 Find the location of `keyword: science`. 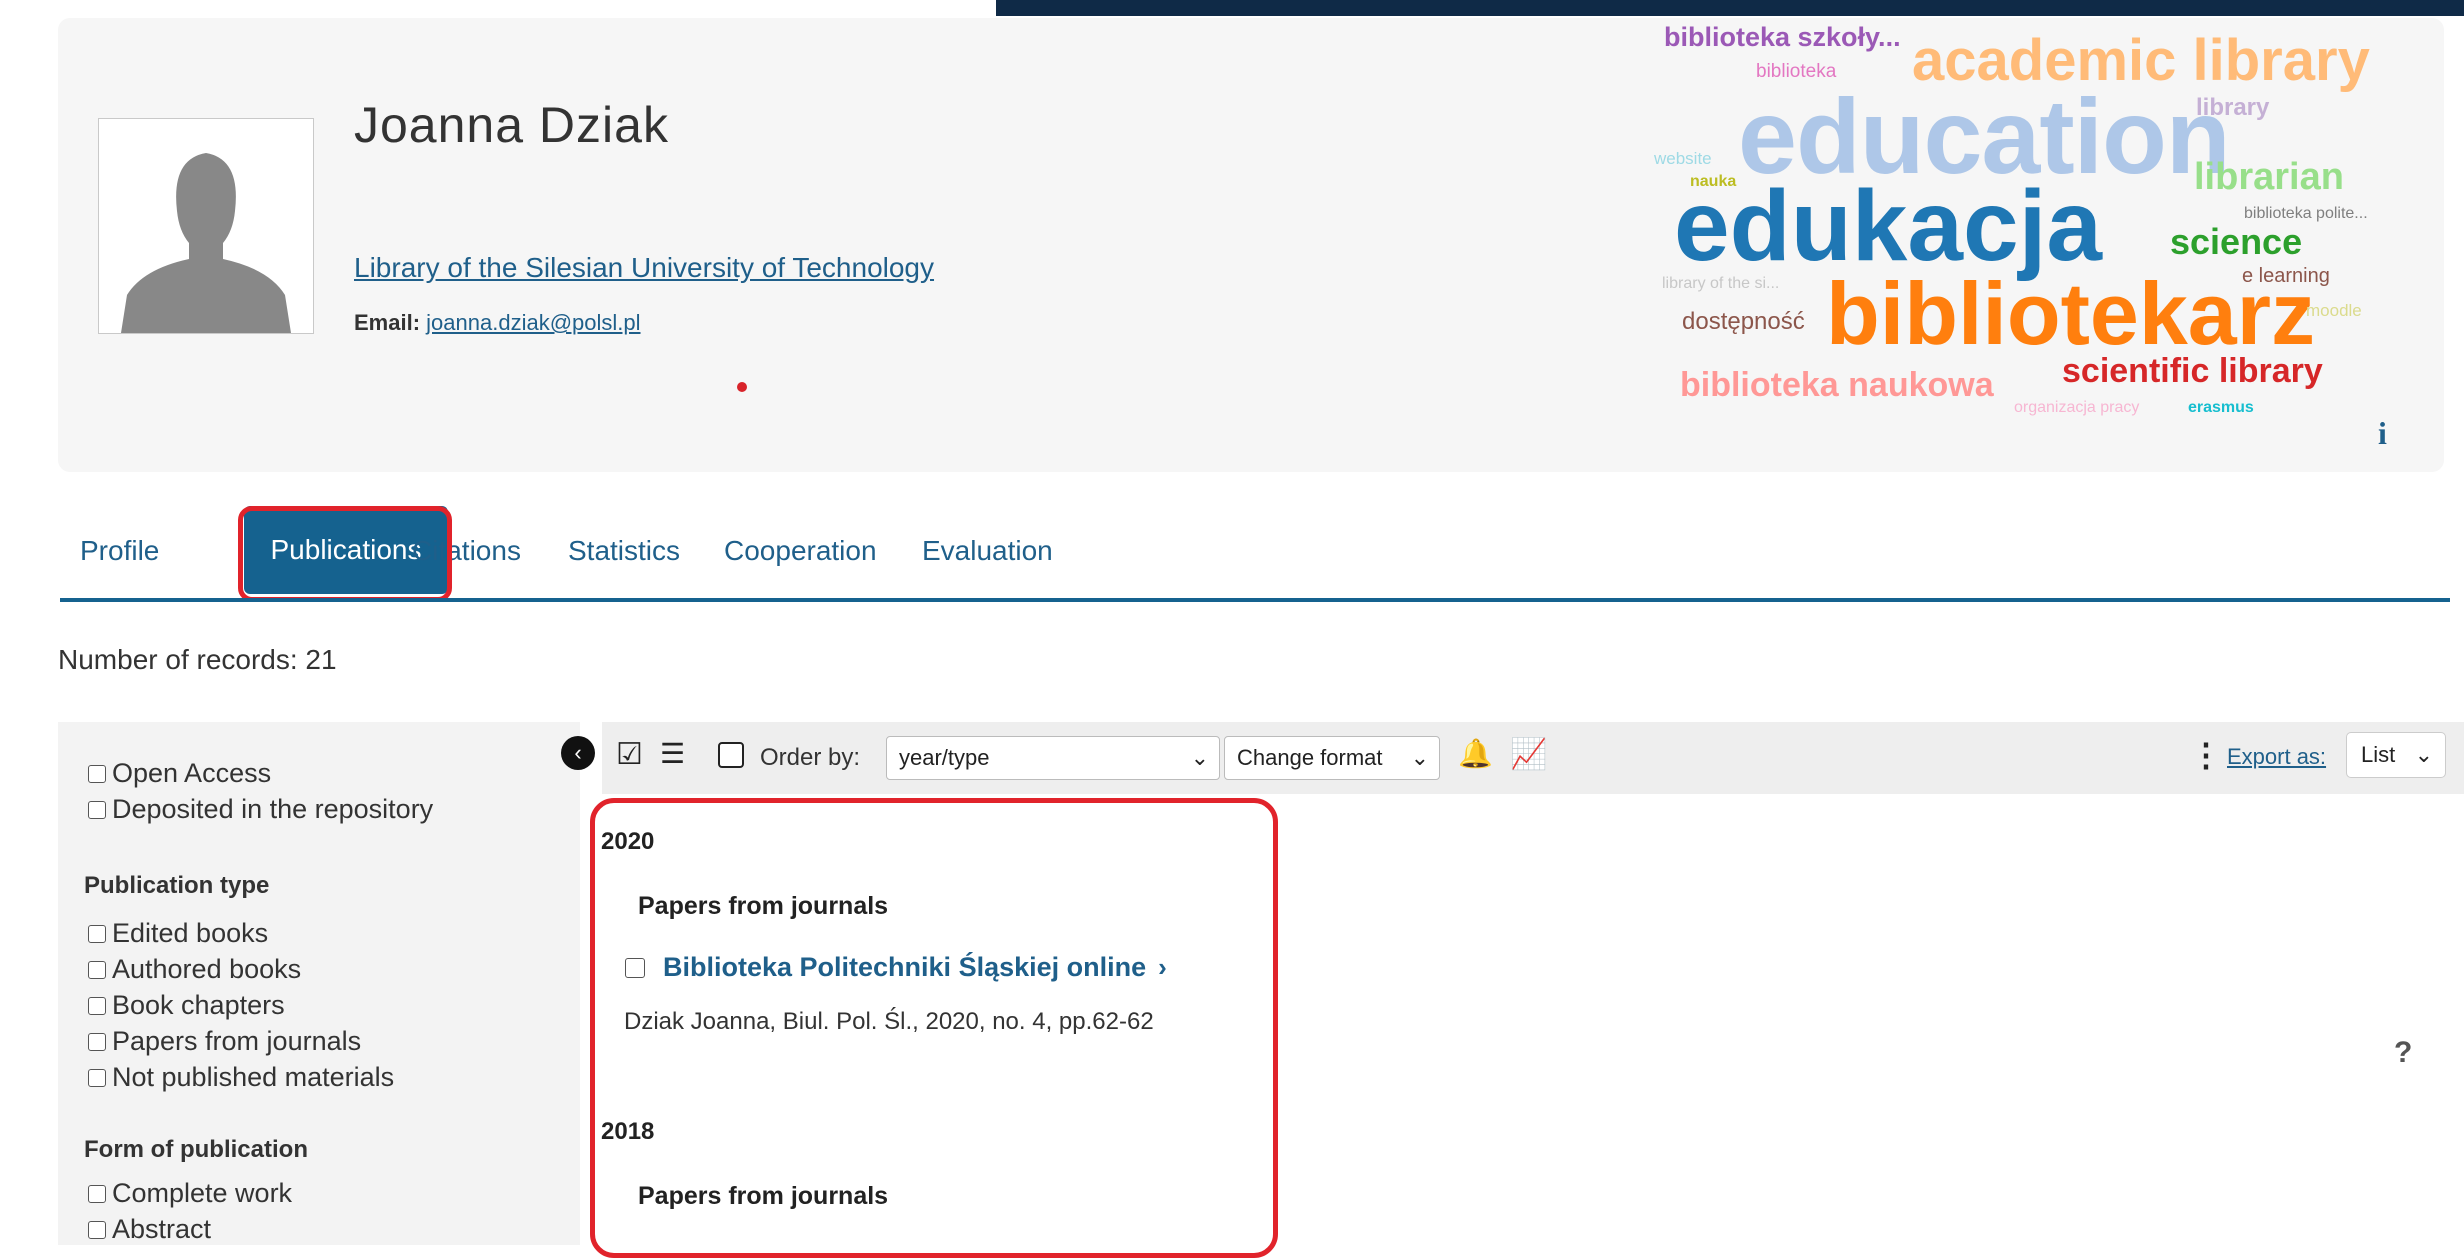

keyword: science is located at coordinates (2236, 242).